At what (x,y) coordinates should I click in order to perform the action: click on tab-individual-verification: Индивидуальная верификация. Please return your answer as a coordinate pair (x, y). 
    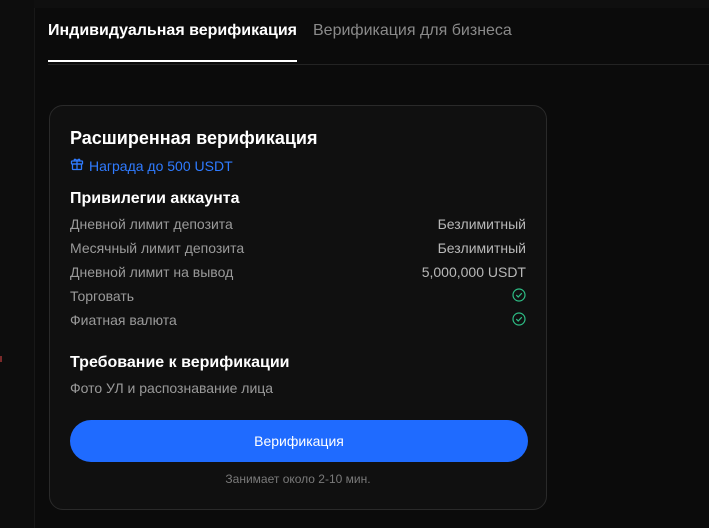
    Looking at the image, I should click on (172, 42).